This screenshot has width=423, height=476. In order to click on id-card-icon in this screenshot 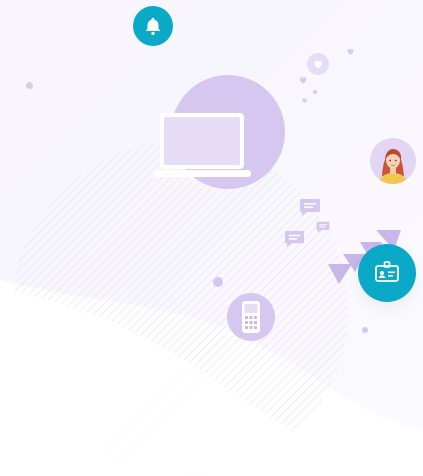, I will do `click(387, 271)`.